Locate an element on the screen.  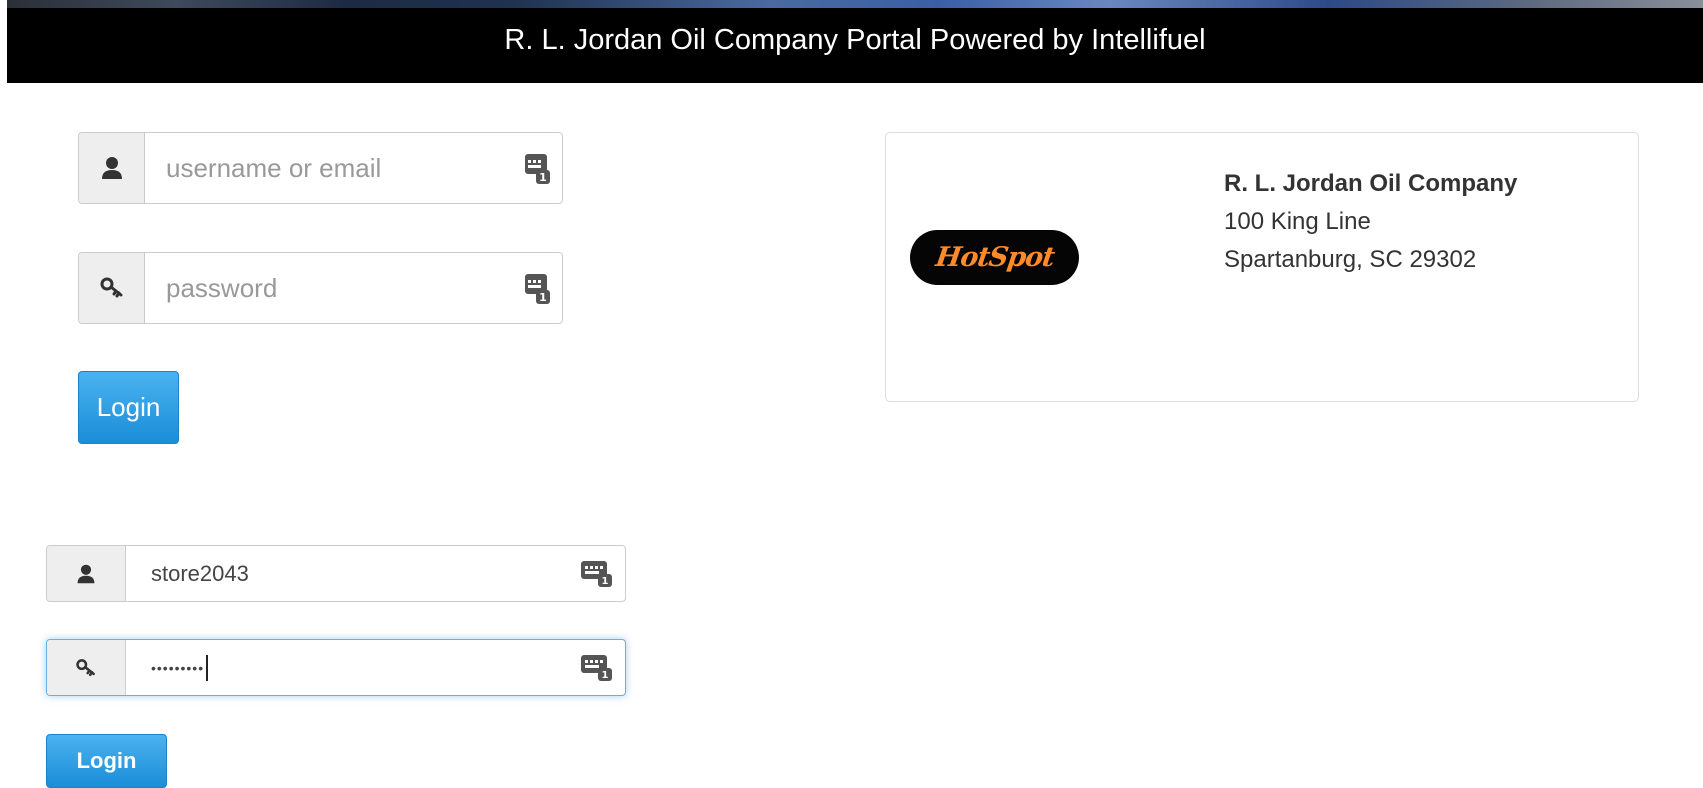
company-name: R. L. Jordan Oil Company is located at coordinates (1371, 183).